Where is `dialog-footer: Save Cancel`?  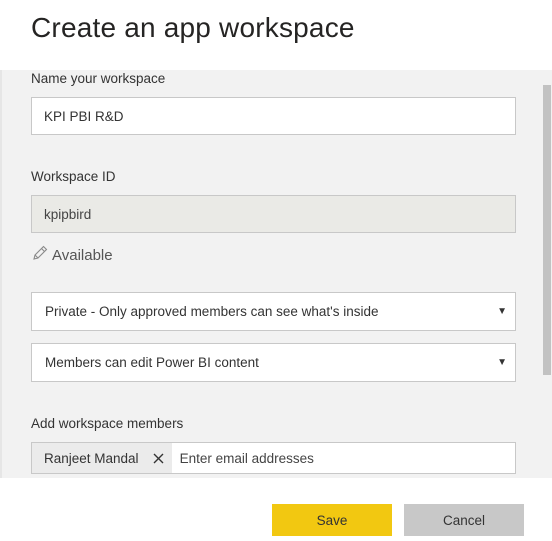 dialog-footer: Save Cancel is located at coordinates (276, 509).